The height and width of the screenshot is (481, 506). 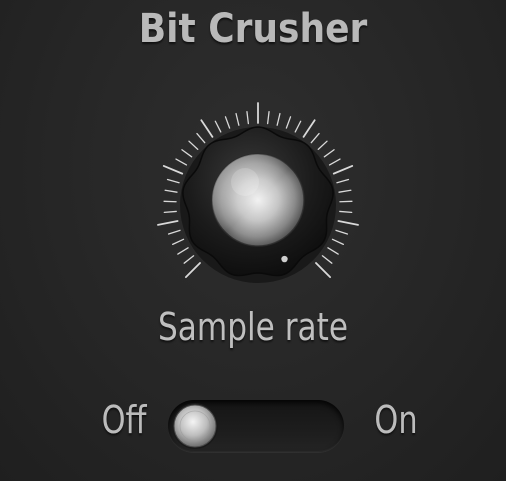 What do you see at coordinates (284, 259) in the screenshot?
I see `knob-indicator-dot` at bounding box center [284, 259].